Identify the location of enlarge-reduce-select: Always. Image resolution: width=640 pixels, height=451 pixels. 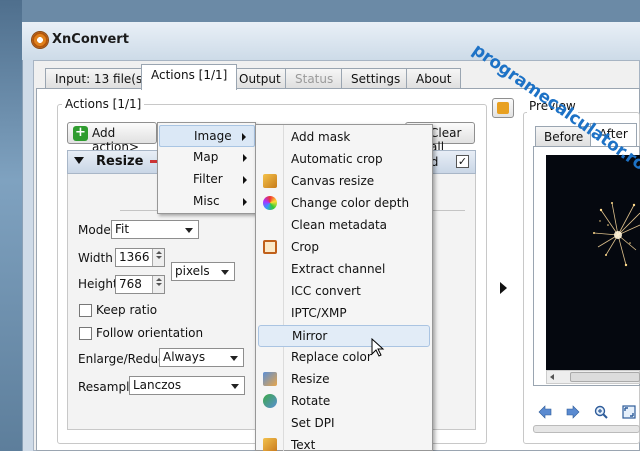
(201, 357).